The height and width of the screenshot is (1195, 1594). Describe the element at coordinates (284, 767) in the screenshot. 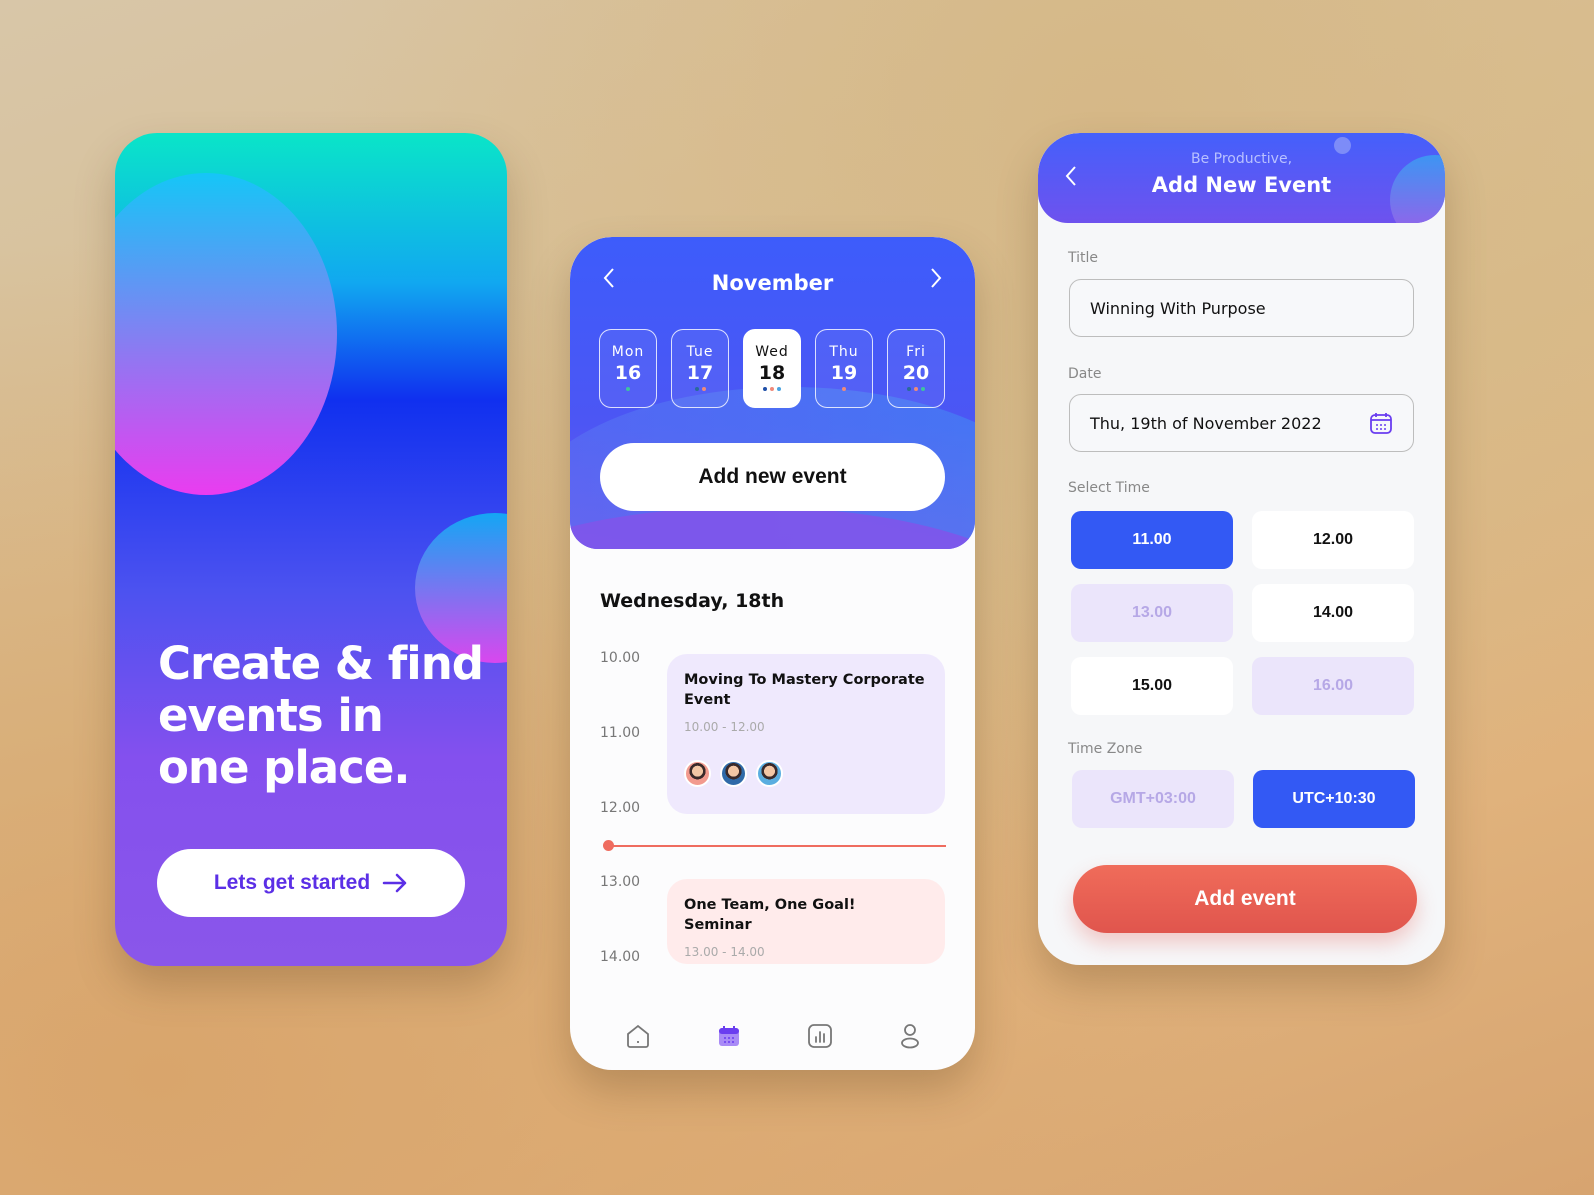

I see `headline-line: one place.` at that location.